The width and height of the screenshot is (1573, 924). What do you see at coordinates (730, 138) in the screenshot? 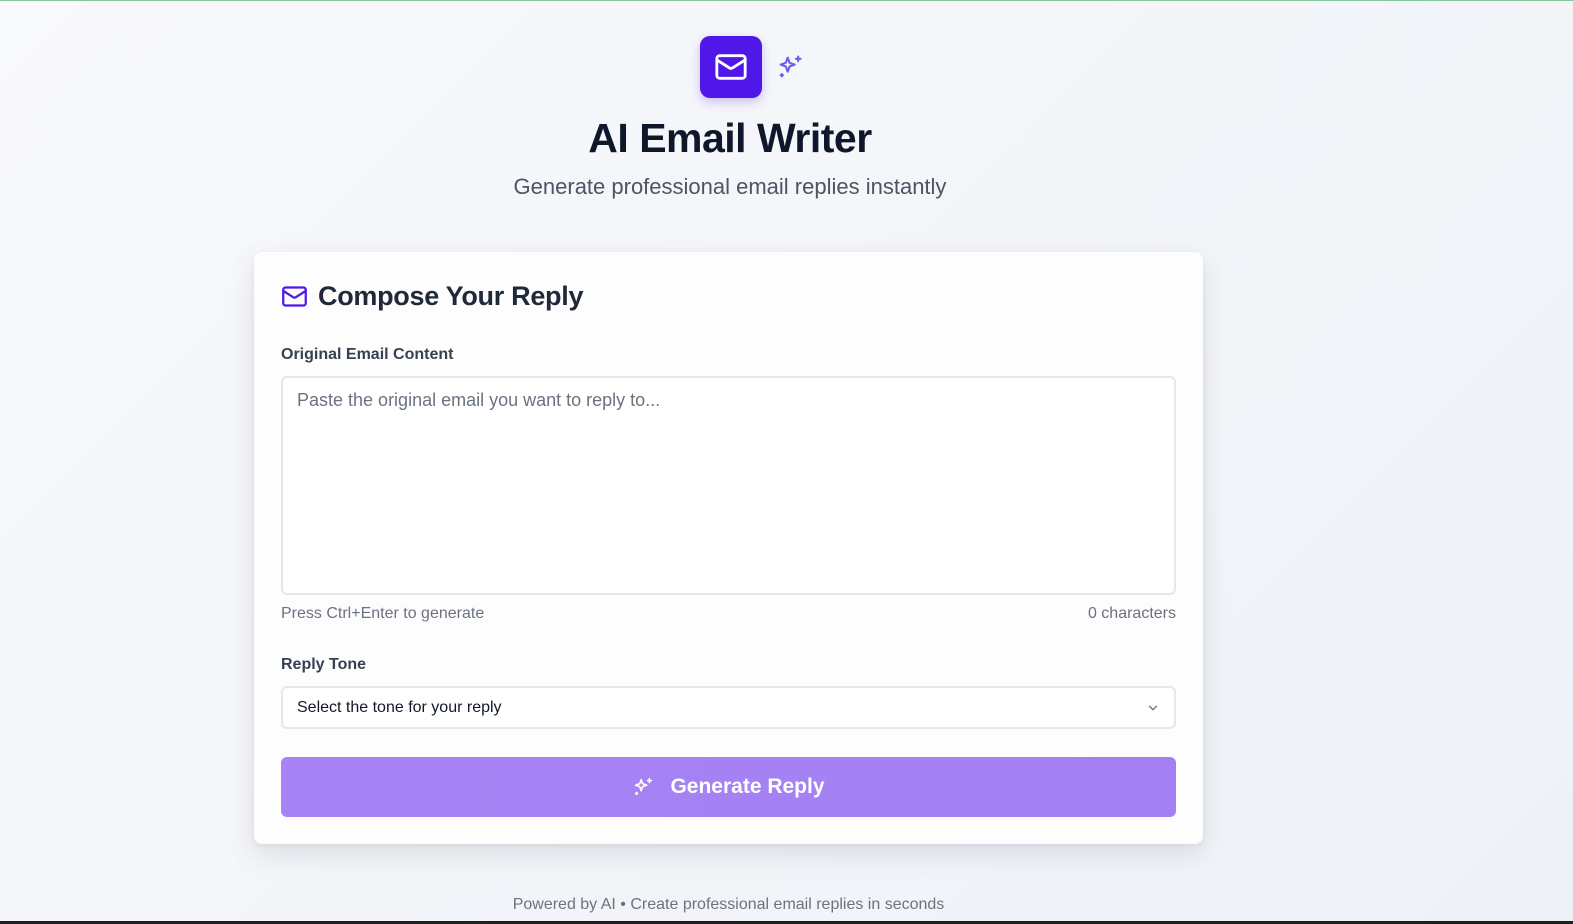
I see `page-title: AI Email Writer` at bounding box center [730, 138].